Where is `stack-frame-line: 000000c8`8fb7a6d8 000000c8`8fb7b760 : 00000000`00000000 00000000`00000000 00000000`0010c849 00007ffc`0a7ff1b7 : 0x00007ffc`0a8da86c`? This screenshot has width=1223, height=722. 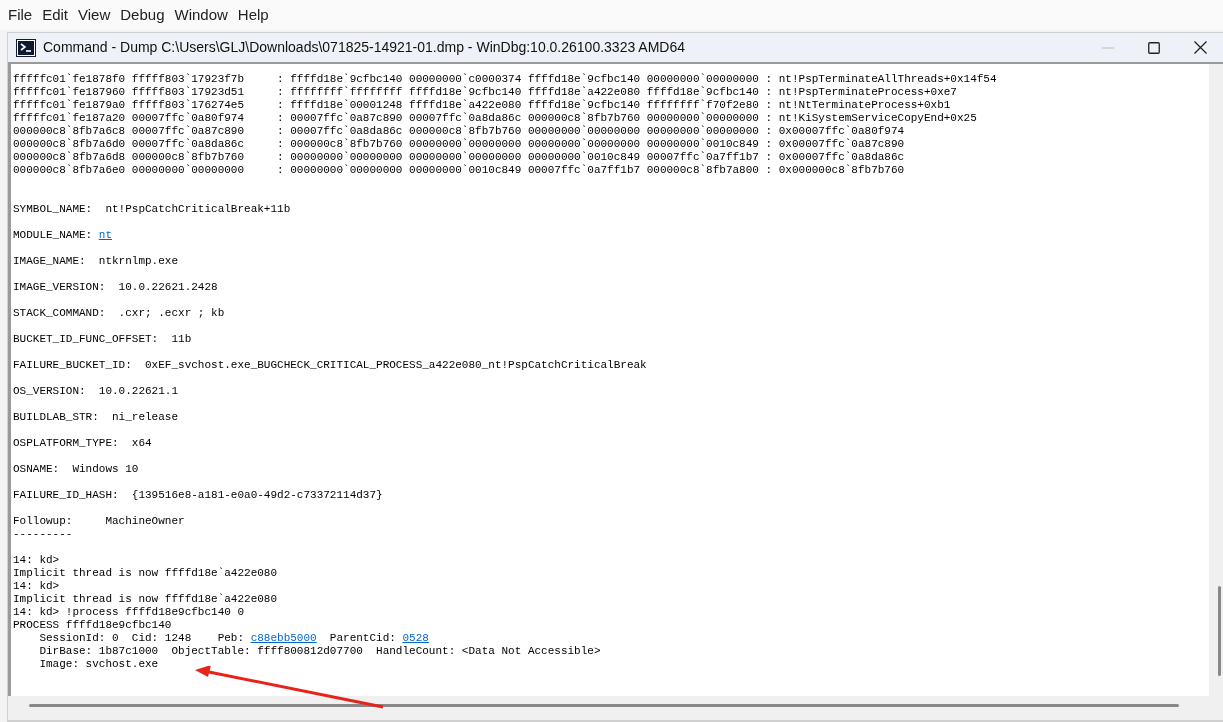
stack-frame-line: 000000c8`8fb7a6d8 000000c8`8fb7b760 : 00000000`00000000 00000000`00000000 00000000`0010c849 00007ffc`0a7ff1b7 : 0x00007ffc`0a8da86c is located at coordinates (459, 157).